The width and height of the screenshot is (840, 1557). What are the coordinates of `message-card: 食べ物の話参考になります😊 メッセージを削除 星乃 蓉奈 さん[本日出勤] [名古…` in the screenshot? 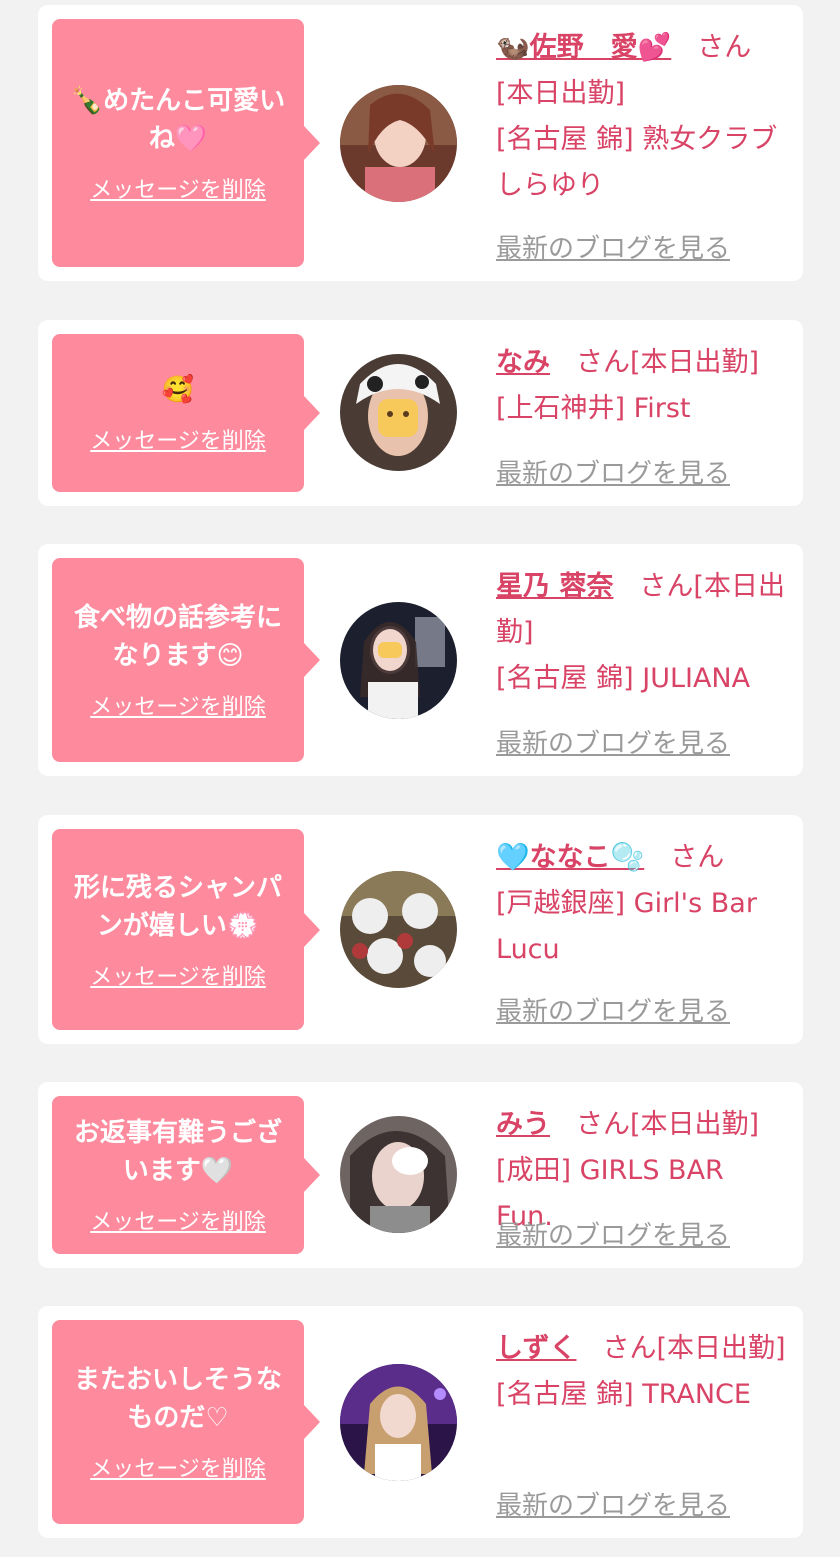 It's located at (420, 660).